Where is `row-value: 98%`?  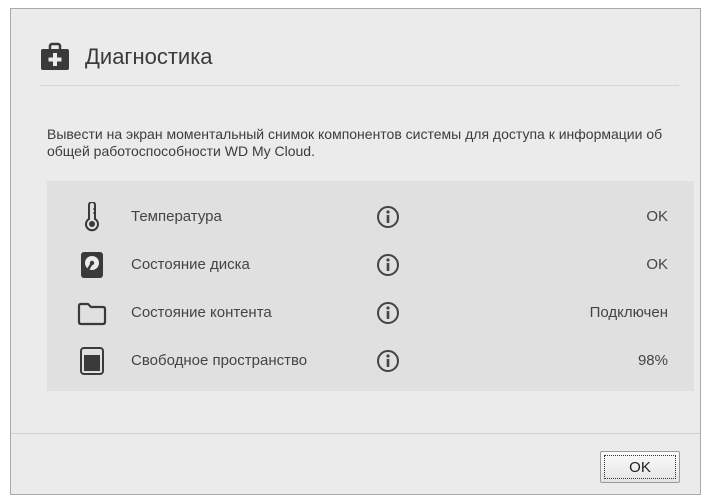 row-value: 98% is located at coordinates (652, 360).